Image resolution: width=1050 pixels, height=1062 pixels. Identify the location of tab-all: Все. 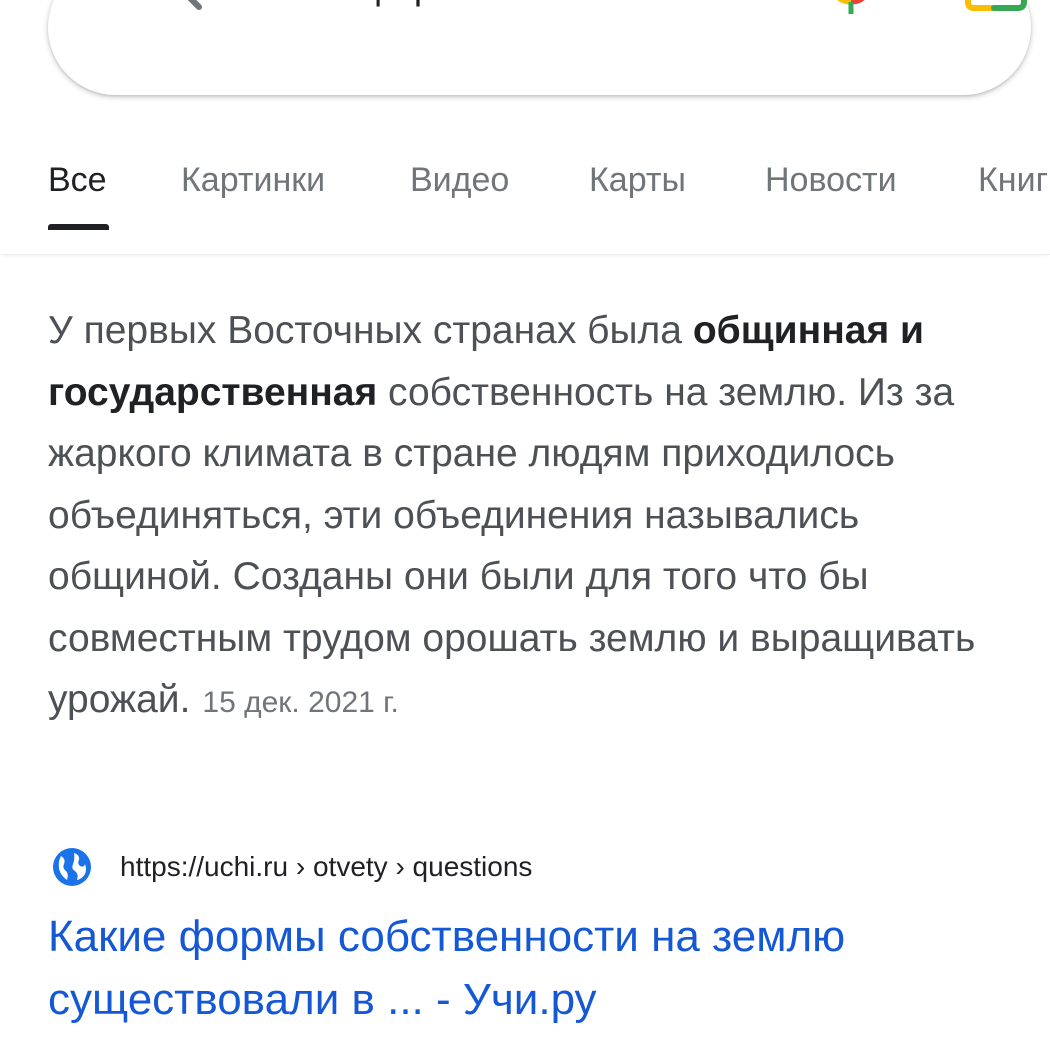
(77, 180).